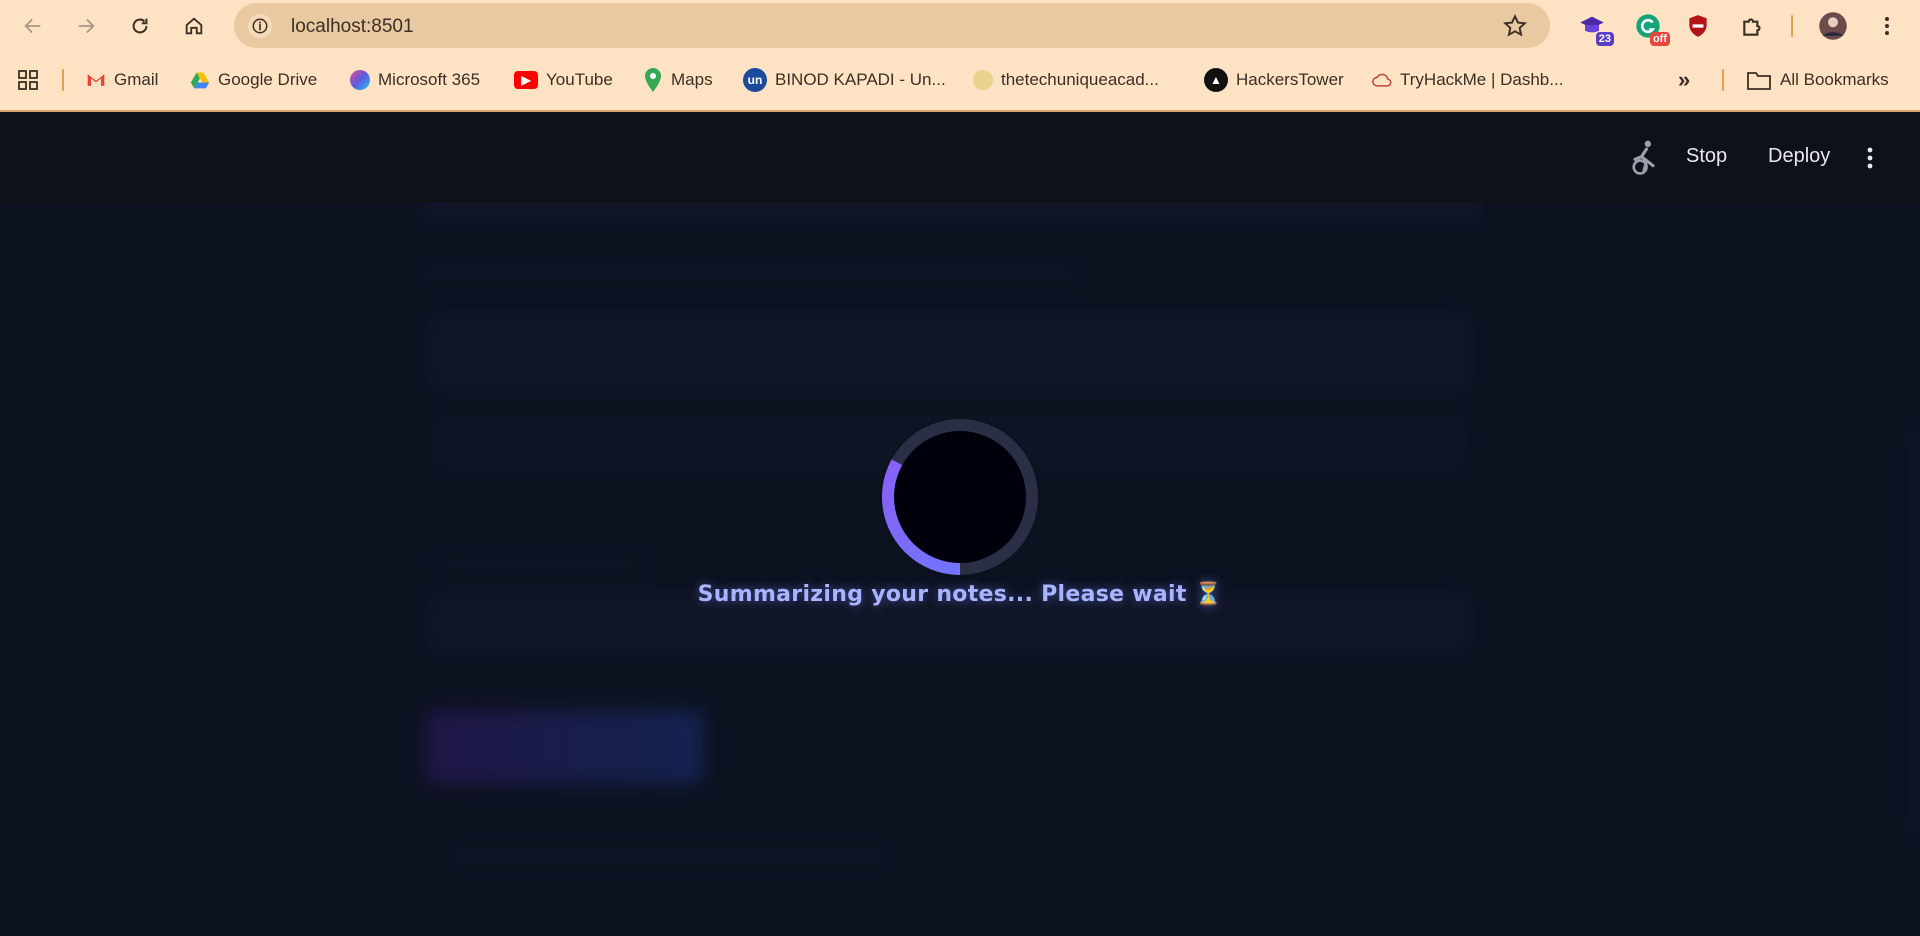 Image resolution: width=1920 pixels, height=936 pixels. What do you see at coordinates (1870, 158) in the screenshot?
I see `main-menu-icon` at bounding box center [1870, 158].